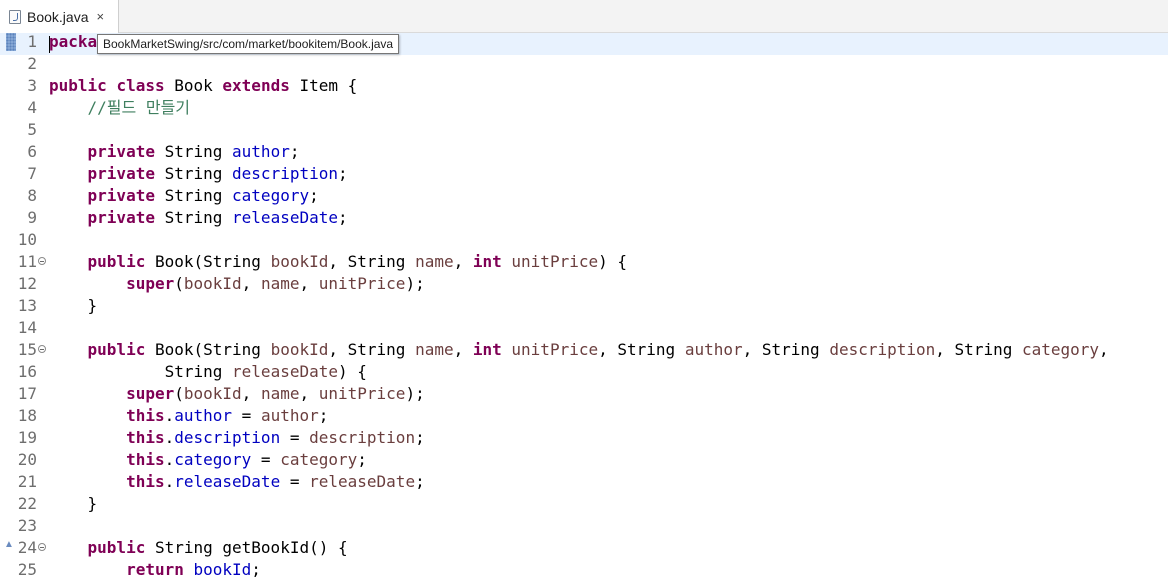  What do you see at coordinates (285, 371) in the screenshot?
I see `parameter-name: releaseDate` at bounding box center [285, 371].